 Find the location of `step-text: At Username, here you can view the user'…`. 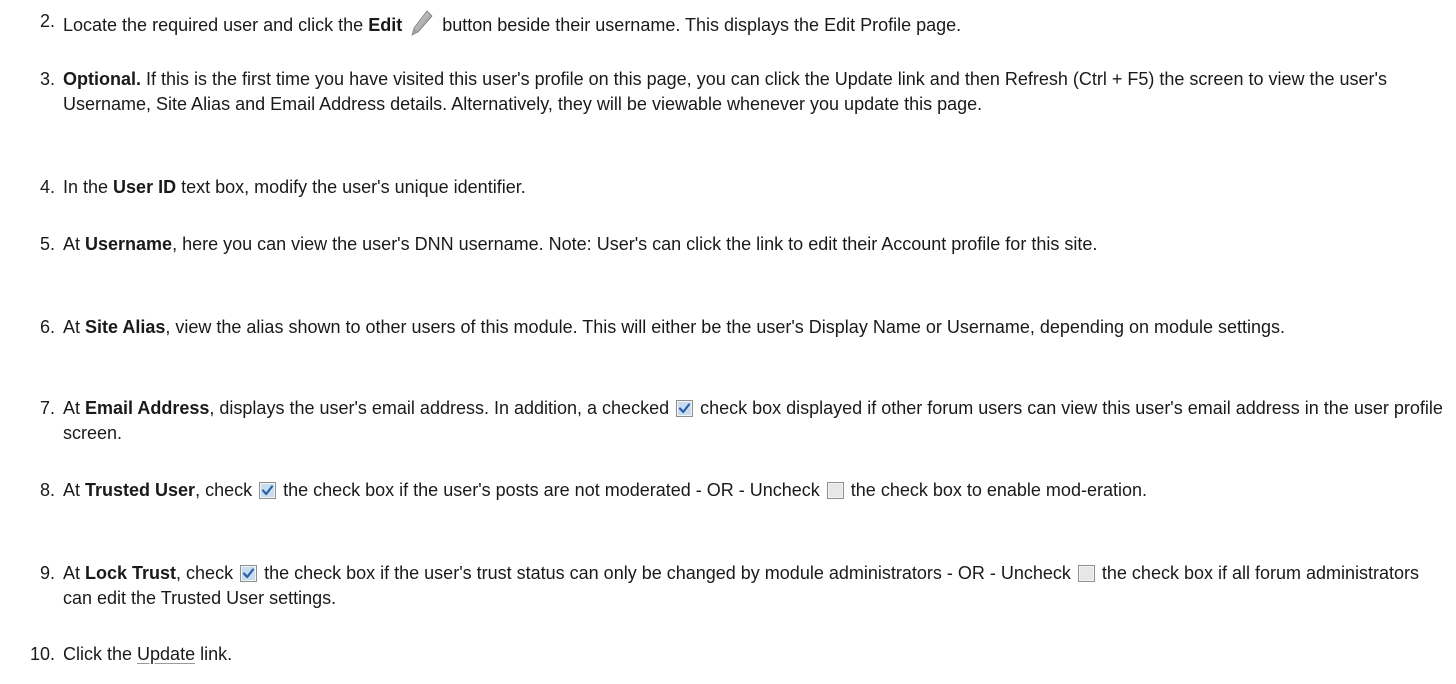

step-text: At Username, here you can view the user'… is located at coordinates (755, 244).